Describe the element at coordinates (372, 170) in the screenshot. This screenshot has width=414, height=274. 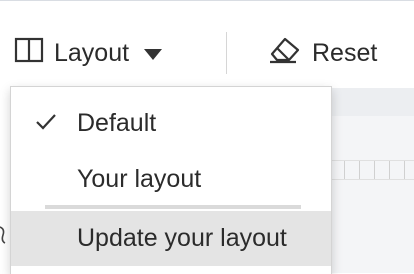
I see `background-ruler` at that location.